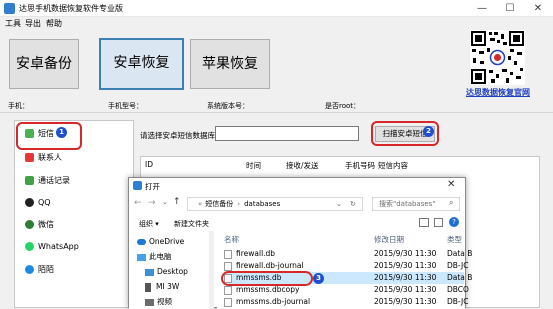  Describe the element at coordinates (353, 204) in the screenshot. I see `refresh-icon: ↻` at that location.